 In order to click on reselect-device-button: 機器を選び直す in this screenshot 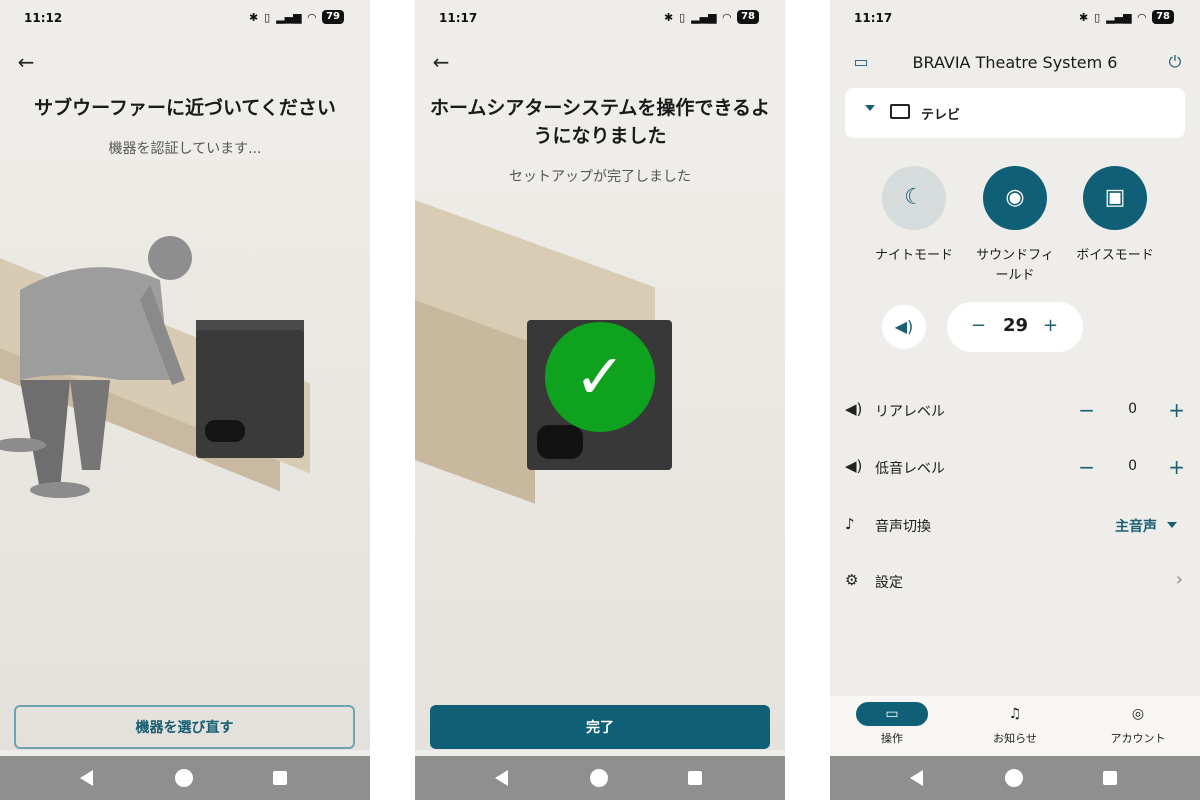, I will do `click(184, 727)`.